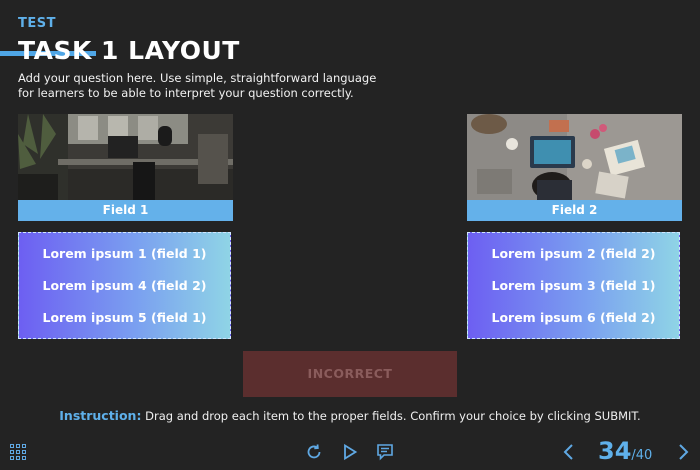 The height and width of the screenshot is (470, 700). Describe the element at coordinates (124, 253) in the screenshot. I see `drag-item: Lorem ipsum 1 (field 1)` at that location.